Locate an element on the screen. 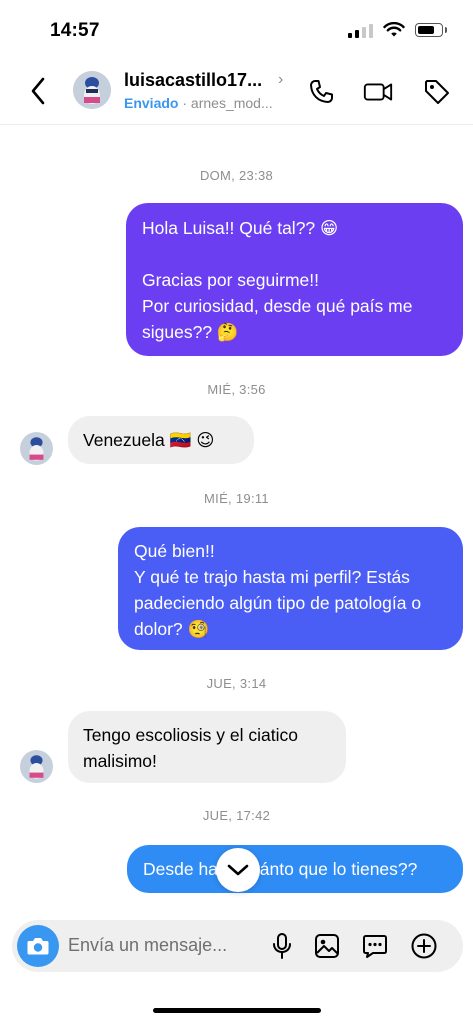 The width and height of the screenshot is (473, 1024). plus-circle-icon is located at coordinates (424, 946).